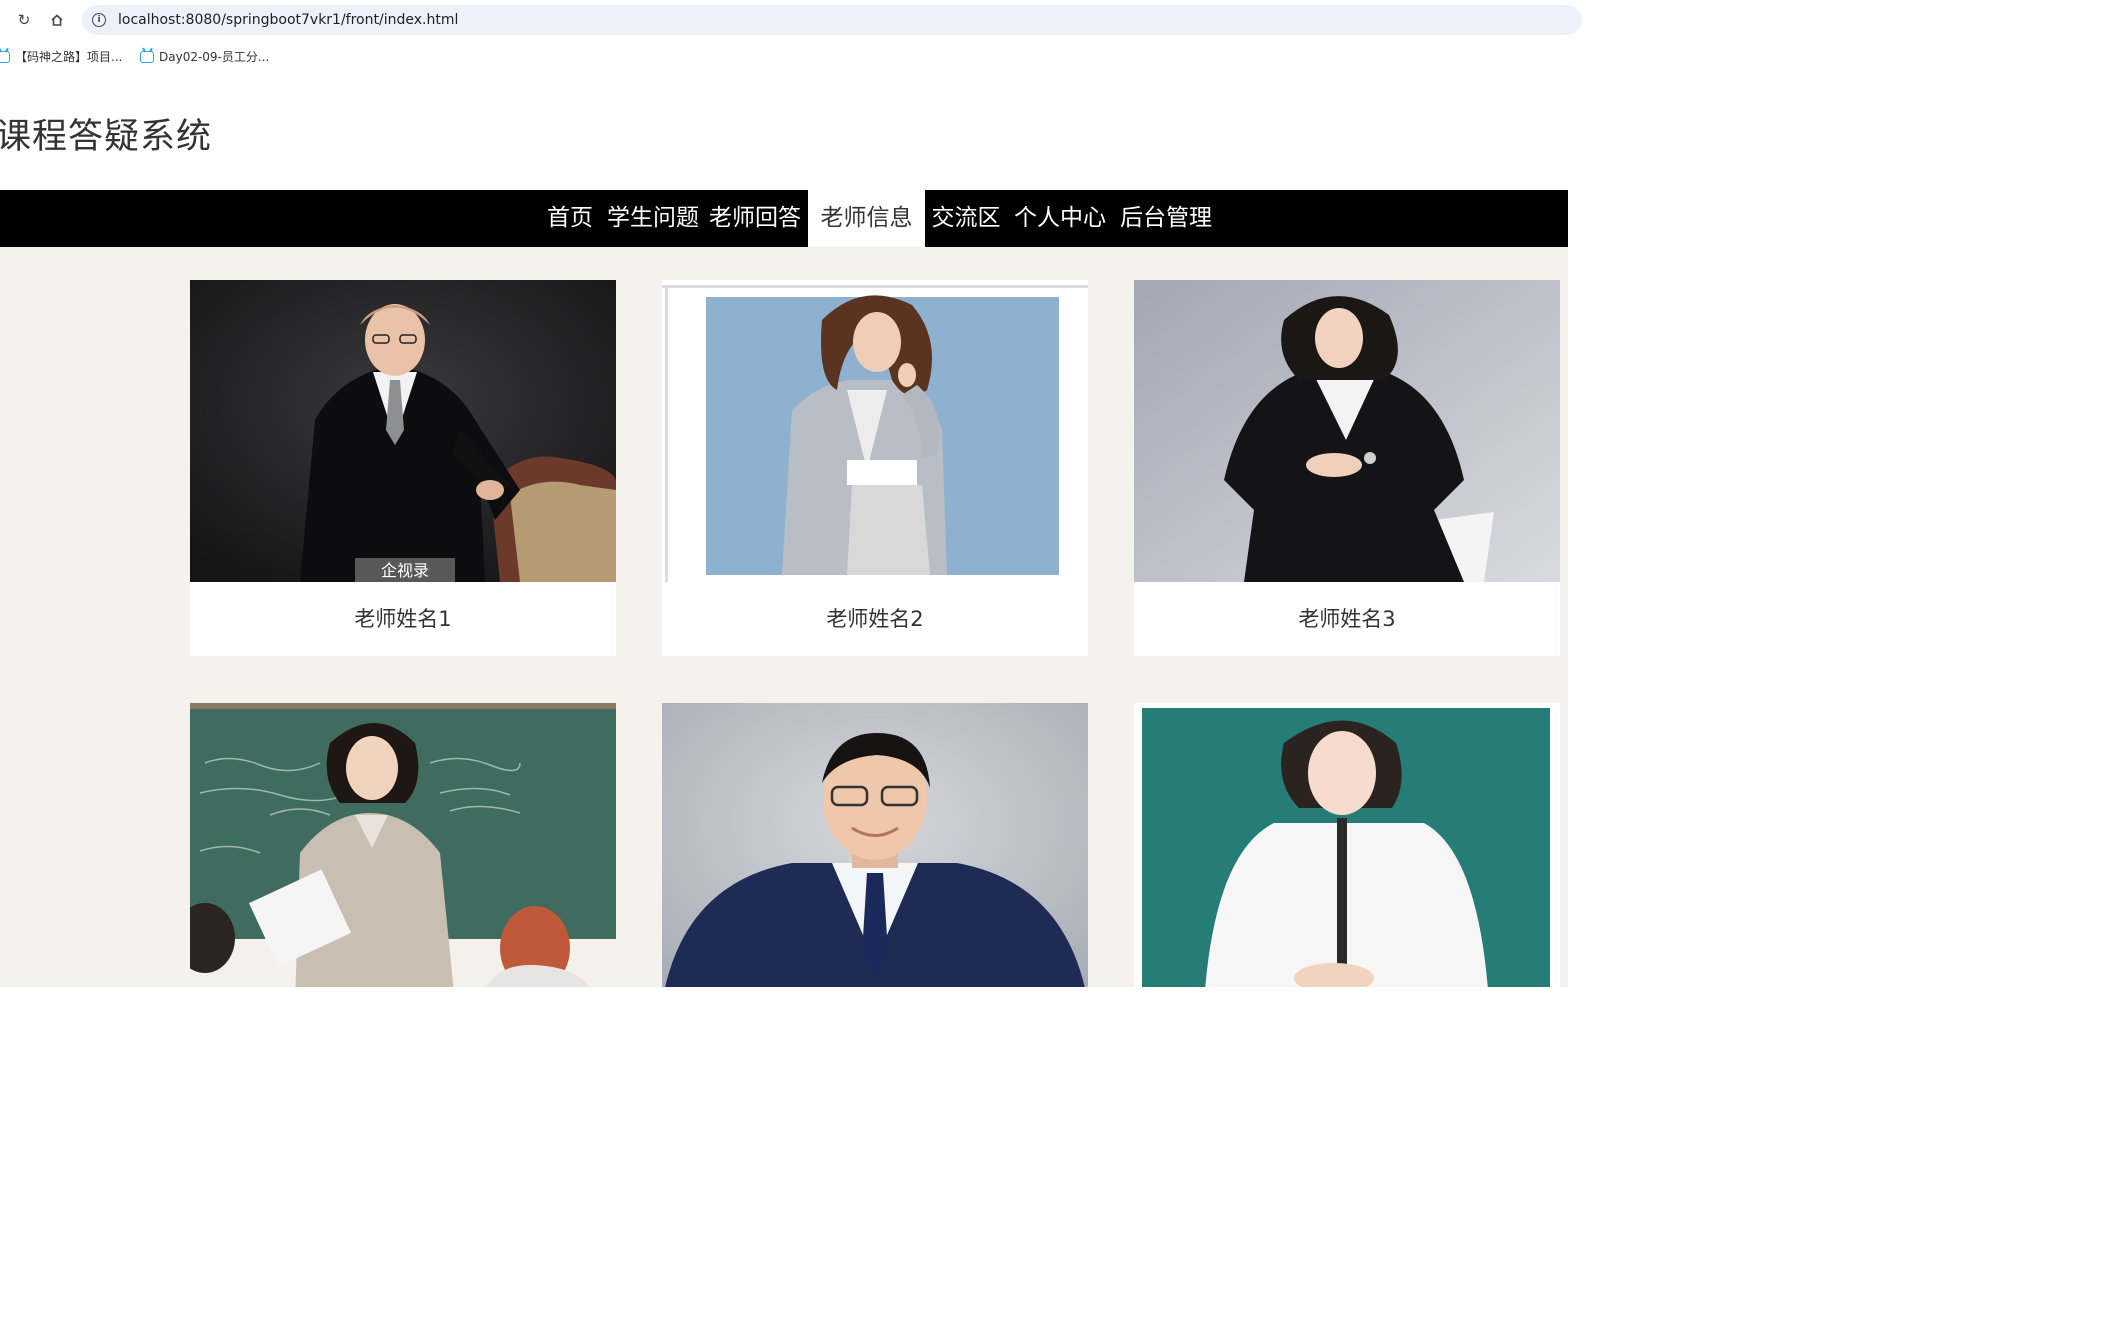  I want to click on nav-item-forum: 交流区, so click(966, 218).